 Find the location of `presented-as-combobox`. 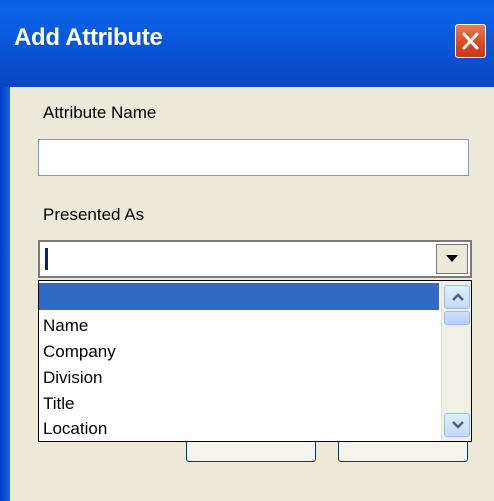

presented-as-combobox is located at coordinates (255, 259).